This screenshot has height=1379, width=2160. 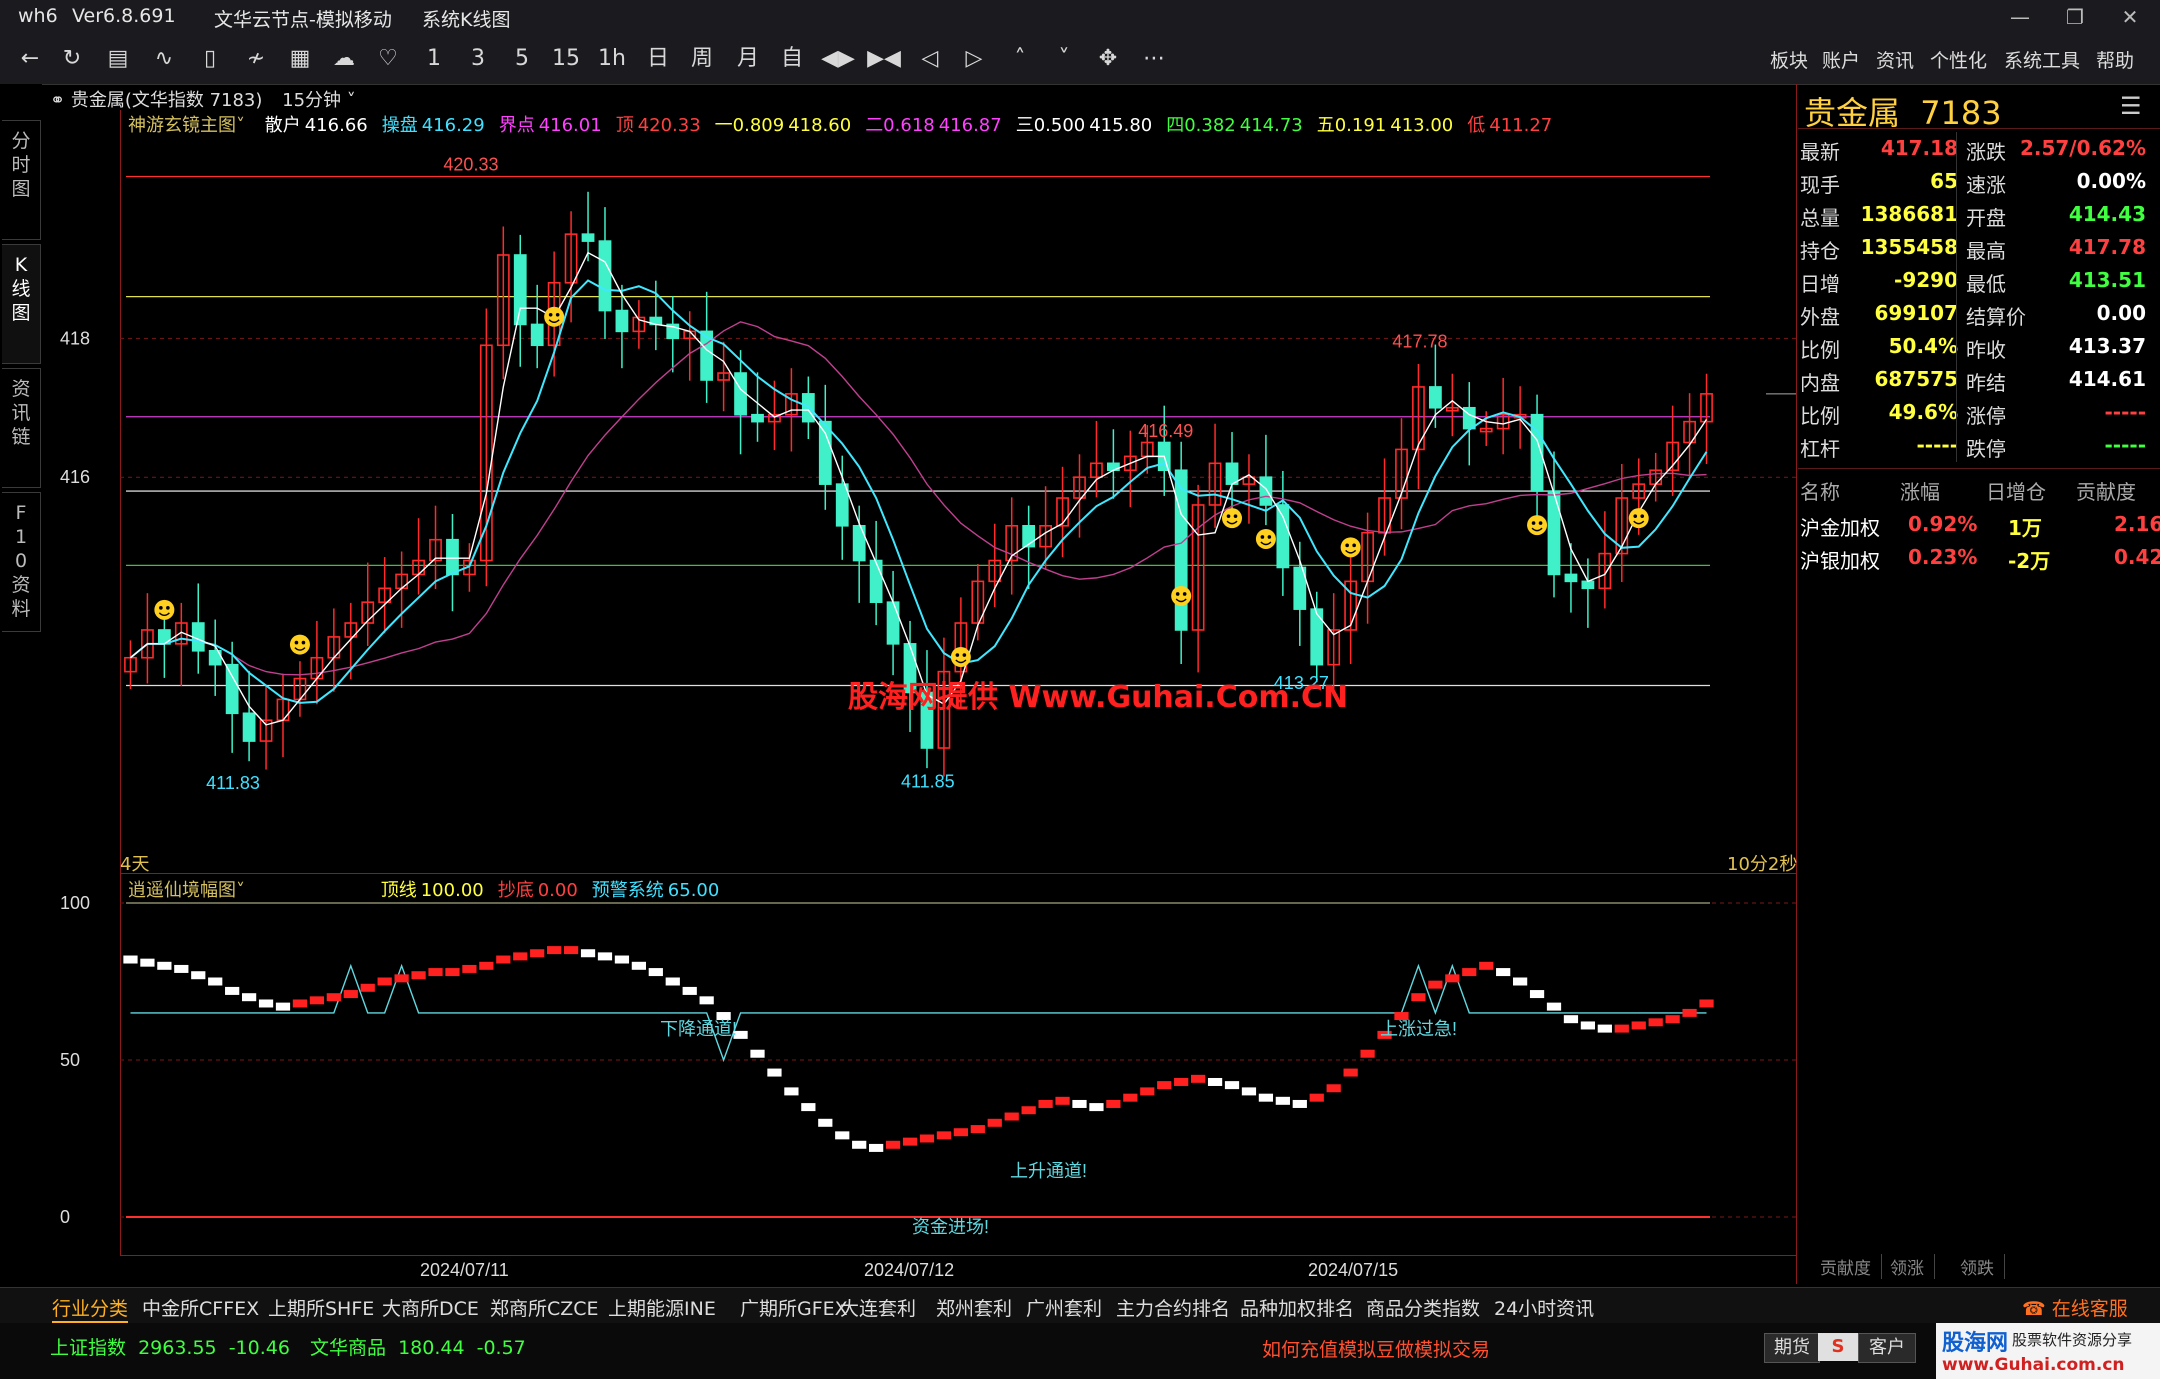 What do you see at coordinates (1789, 59) in the screenshot?
I see `menu-sector: 板块` at bounding box center [1789, 59].